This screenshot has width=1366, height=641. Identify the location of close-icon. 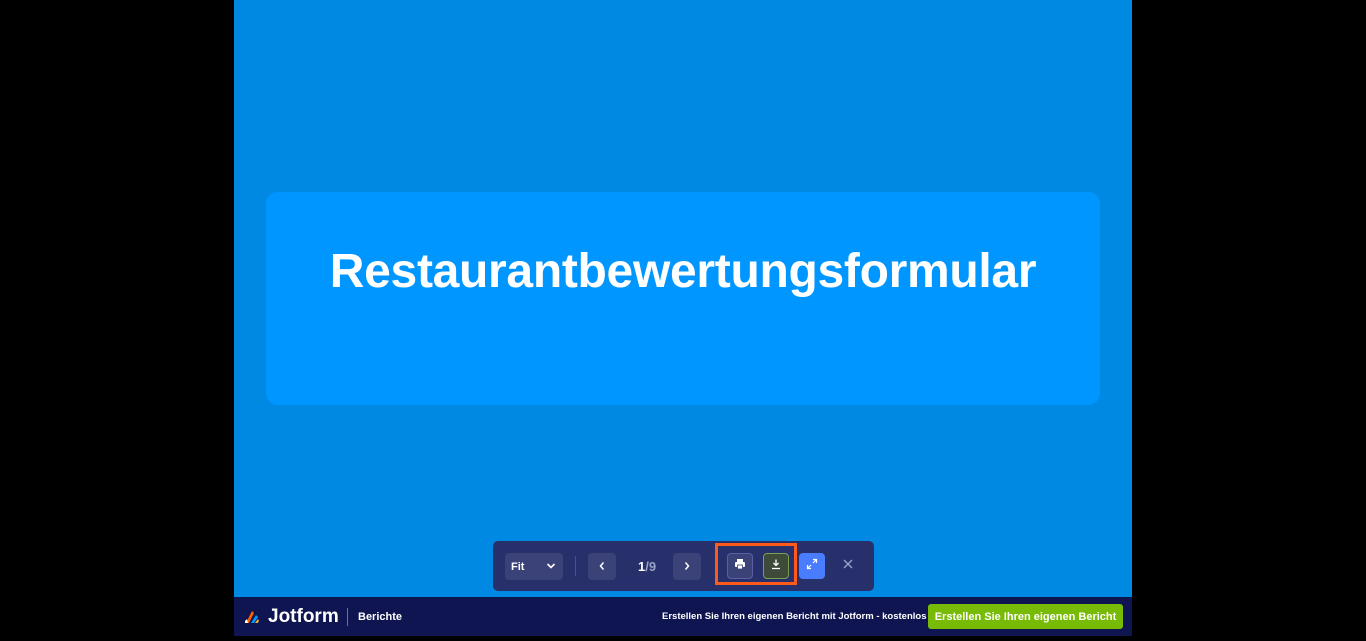
(848, 566).